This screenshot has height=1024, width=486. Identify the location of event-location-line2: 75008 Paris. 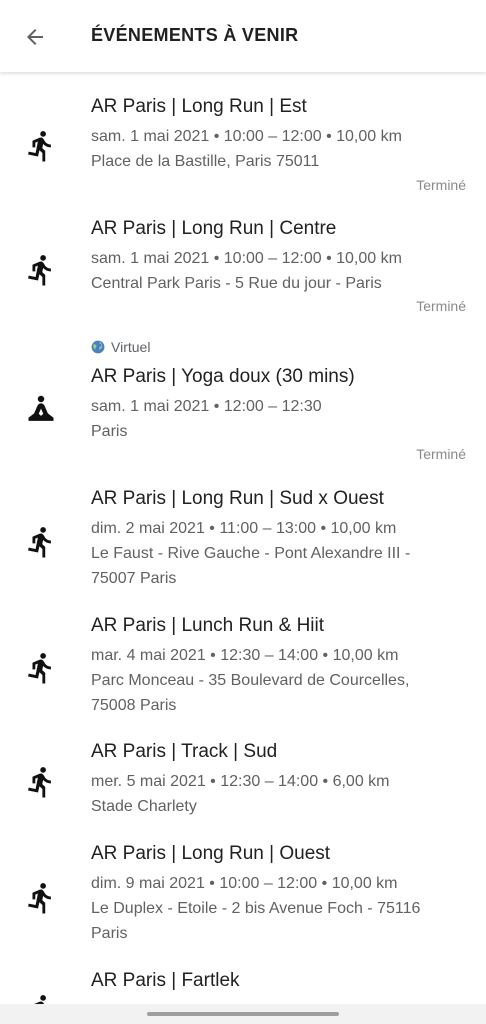
(134, 705).